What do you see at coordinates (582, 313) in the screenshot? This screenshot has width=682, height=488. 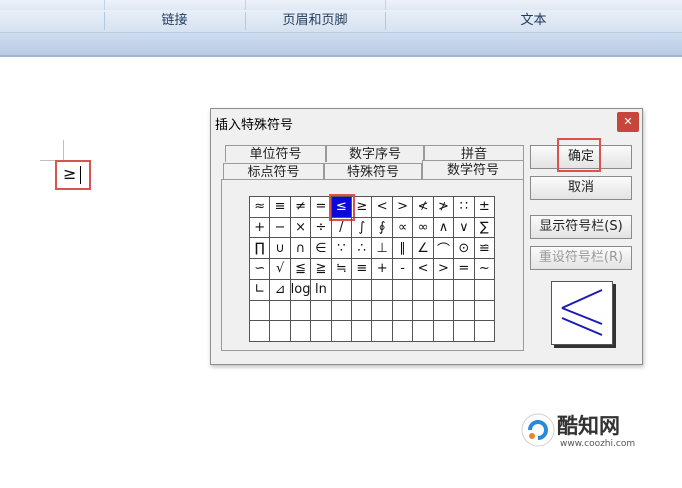 I see `symbol-preview` at bounding box center [582, 313].